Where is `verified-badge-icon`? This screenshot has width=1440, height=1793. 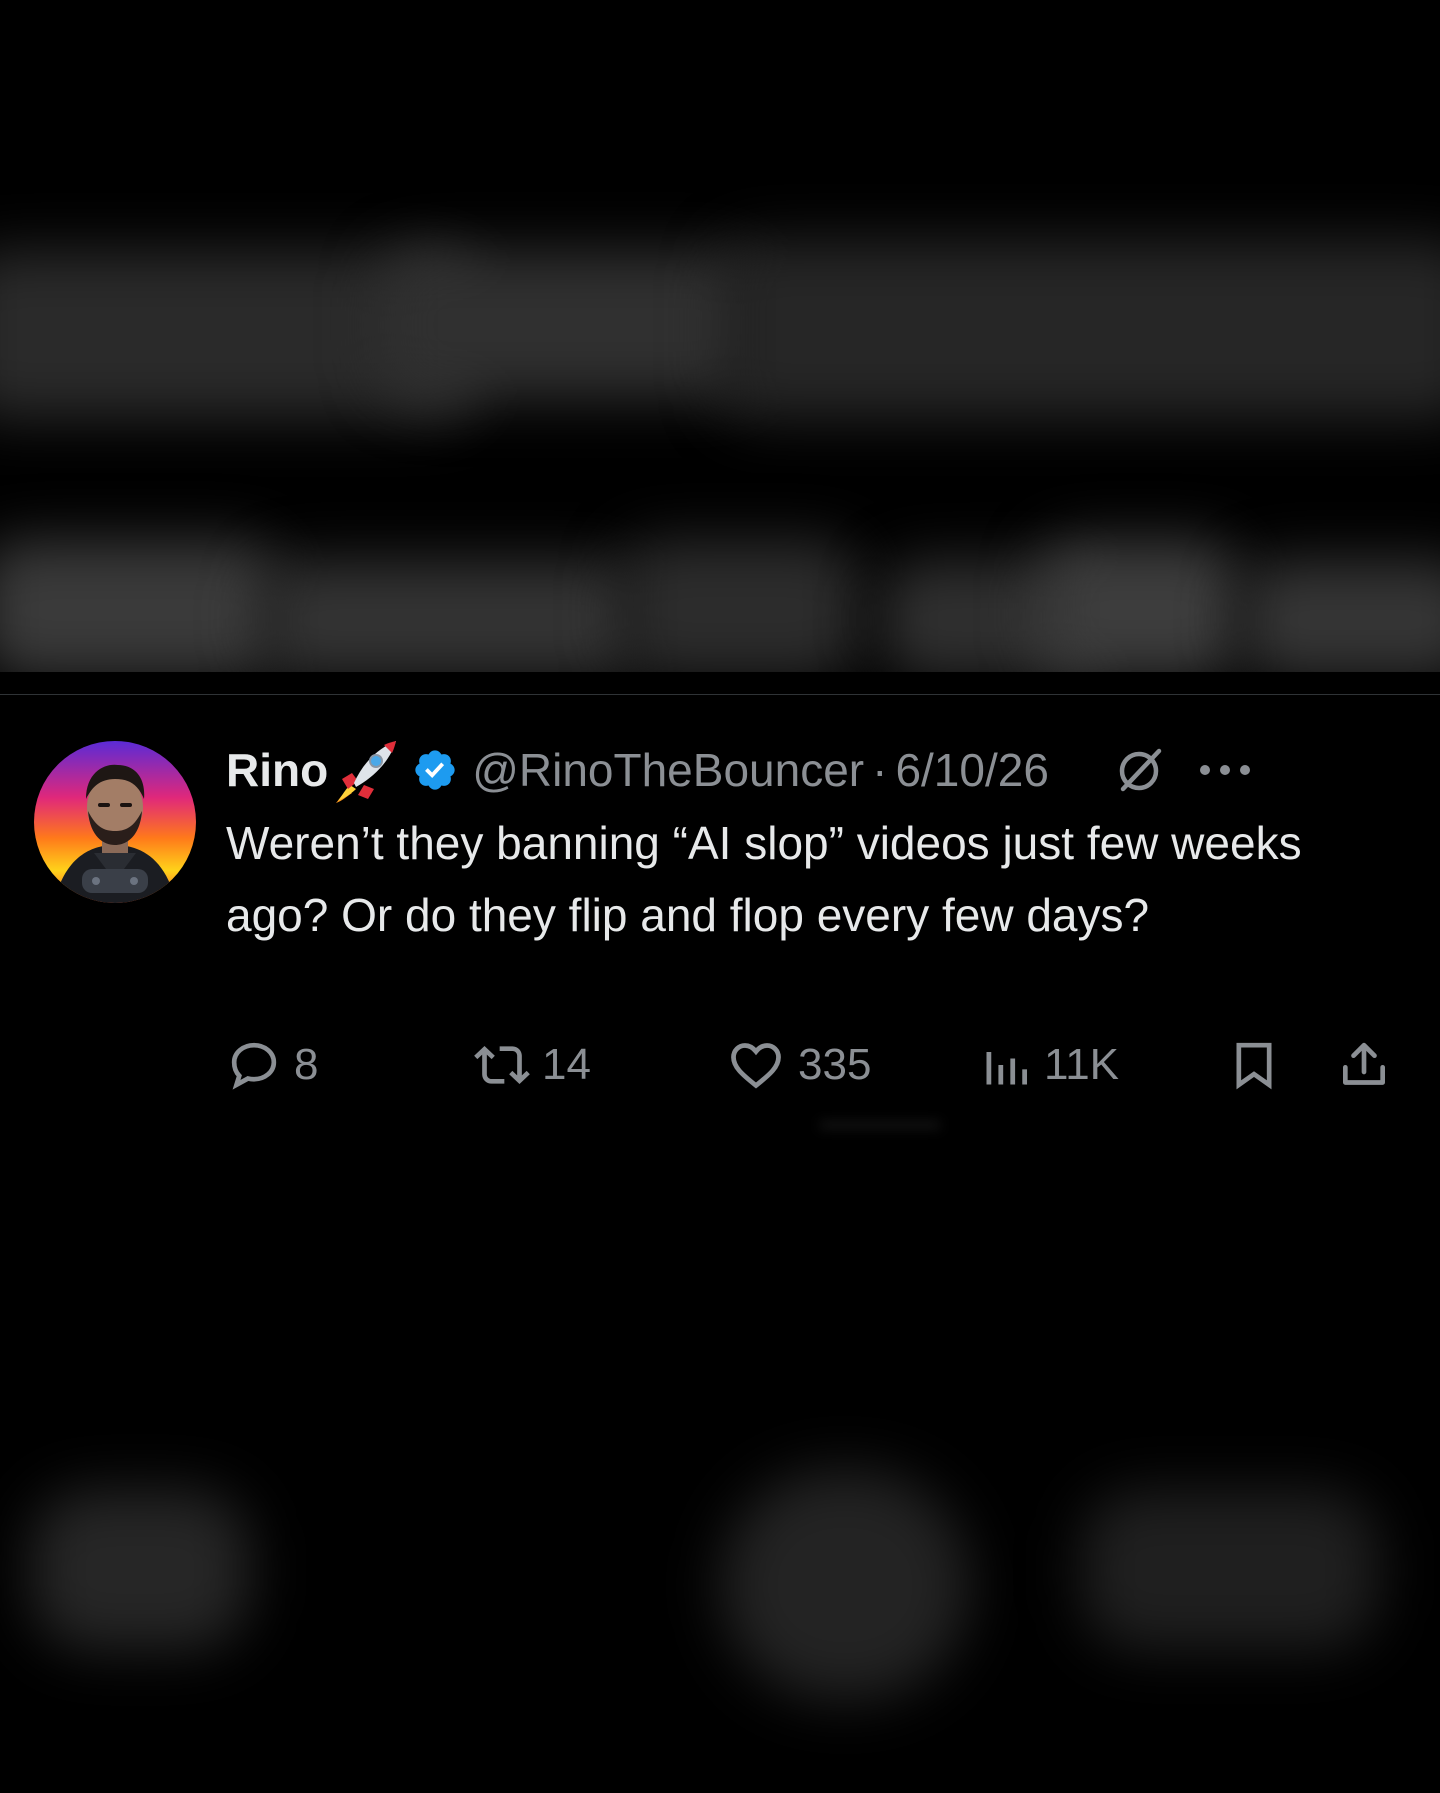 verified-badge-icon is located at coordinates (435, 770).